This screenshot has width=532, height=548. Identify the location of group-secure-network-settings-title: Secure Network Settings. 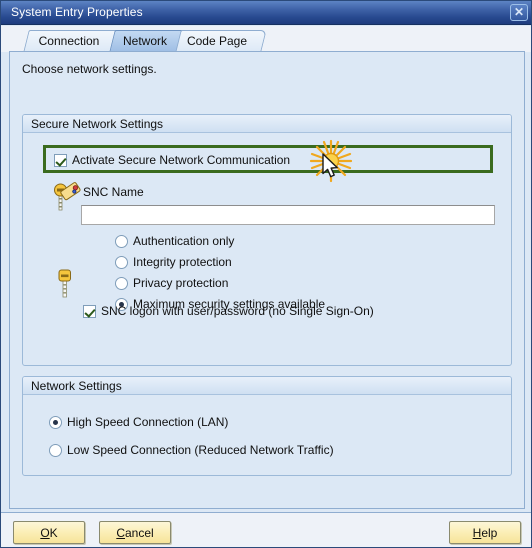
(97, 124).